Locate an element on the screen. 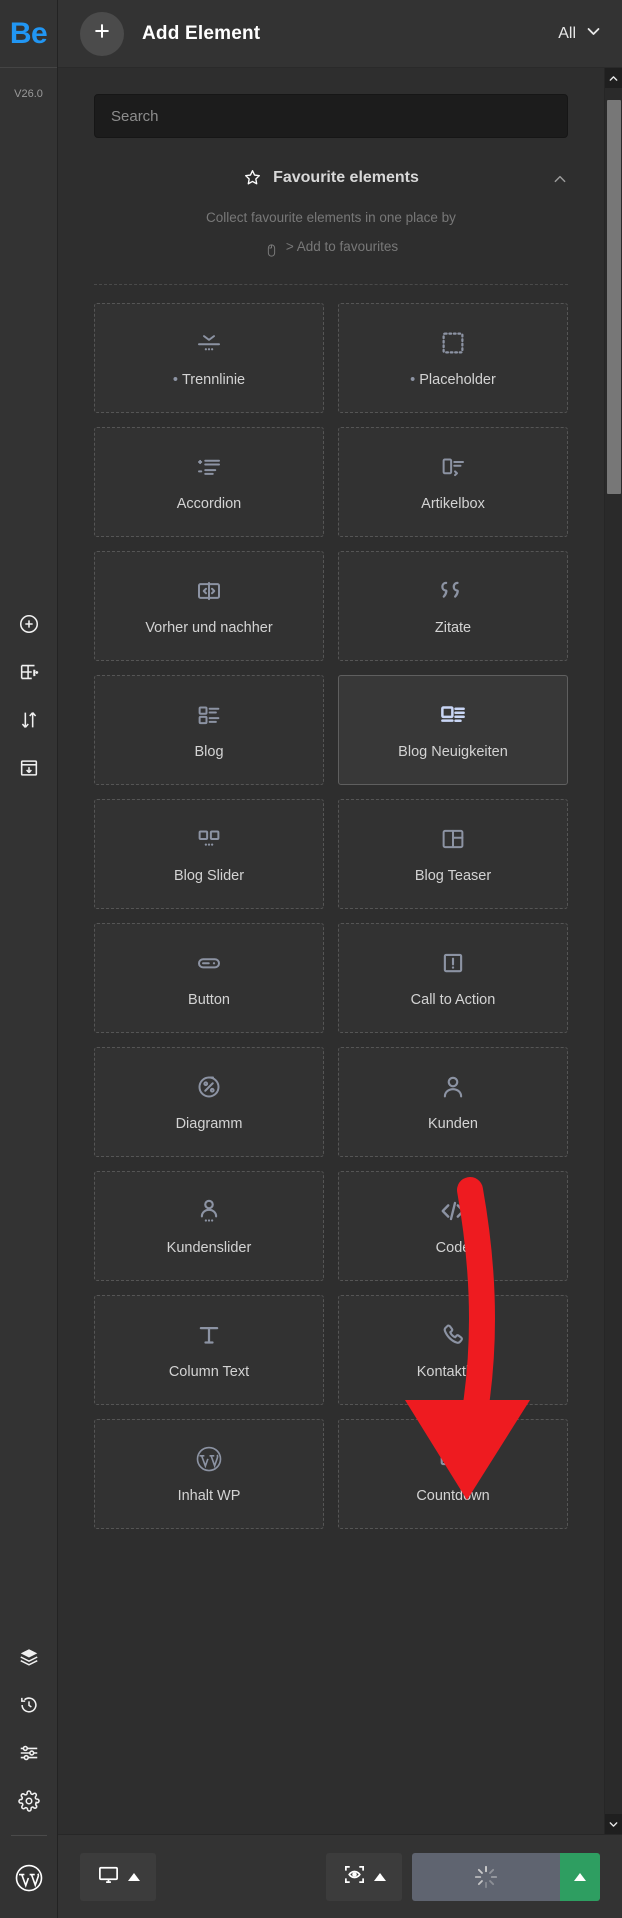 Image resolution: width=622 pixels, height=1918 pixels. rail-wordpress-button is located at coordinates (29, 1880).